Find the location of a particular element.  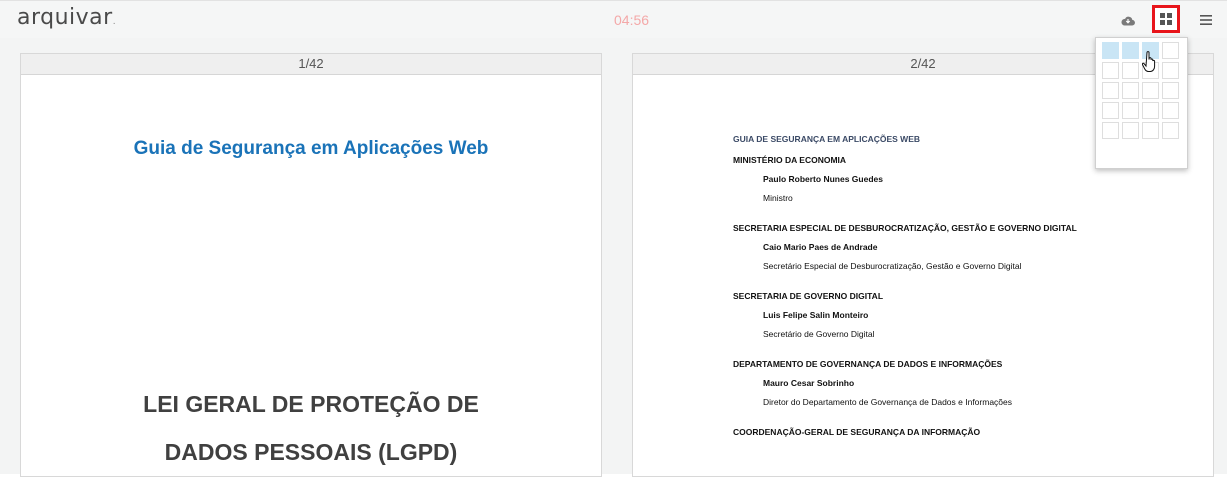

person-name: Paulo Roberto Nunes Guedes is located at coordinates (823, 179).